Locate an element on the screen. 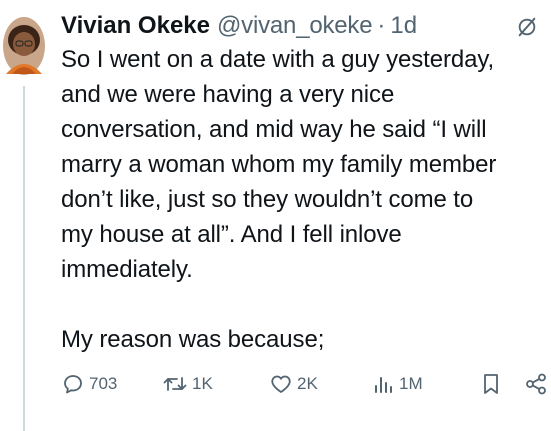  repost-icon is located at coordinates (175, 384).